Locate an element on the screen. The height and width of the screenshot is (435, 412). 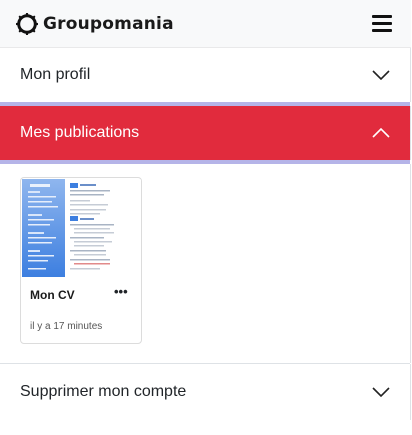
chevron-up-icon is located at coordinates (381, 133).